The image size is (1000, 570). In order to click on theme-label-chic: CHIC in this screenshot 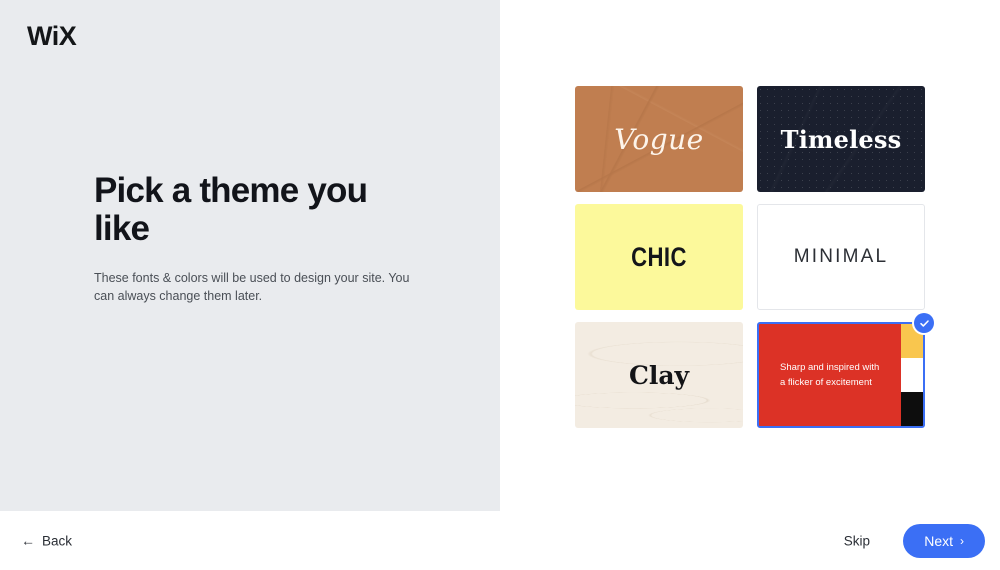, I will do `click(659, 256)`.